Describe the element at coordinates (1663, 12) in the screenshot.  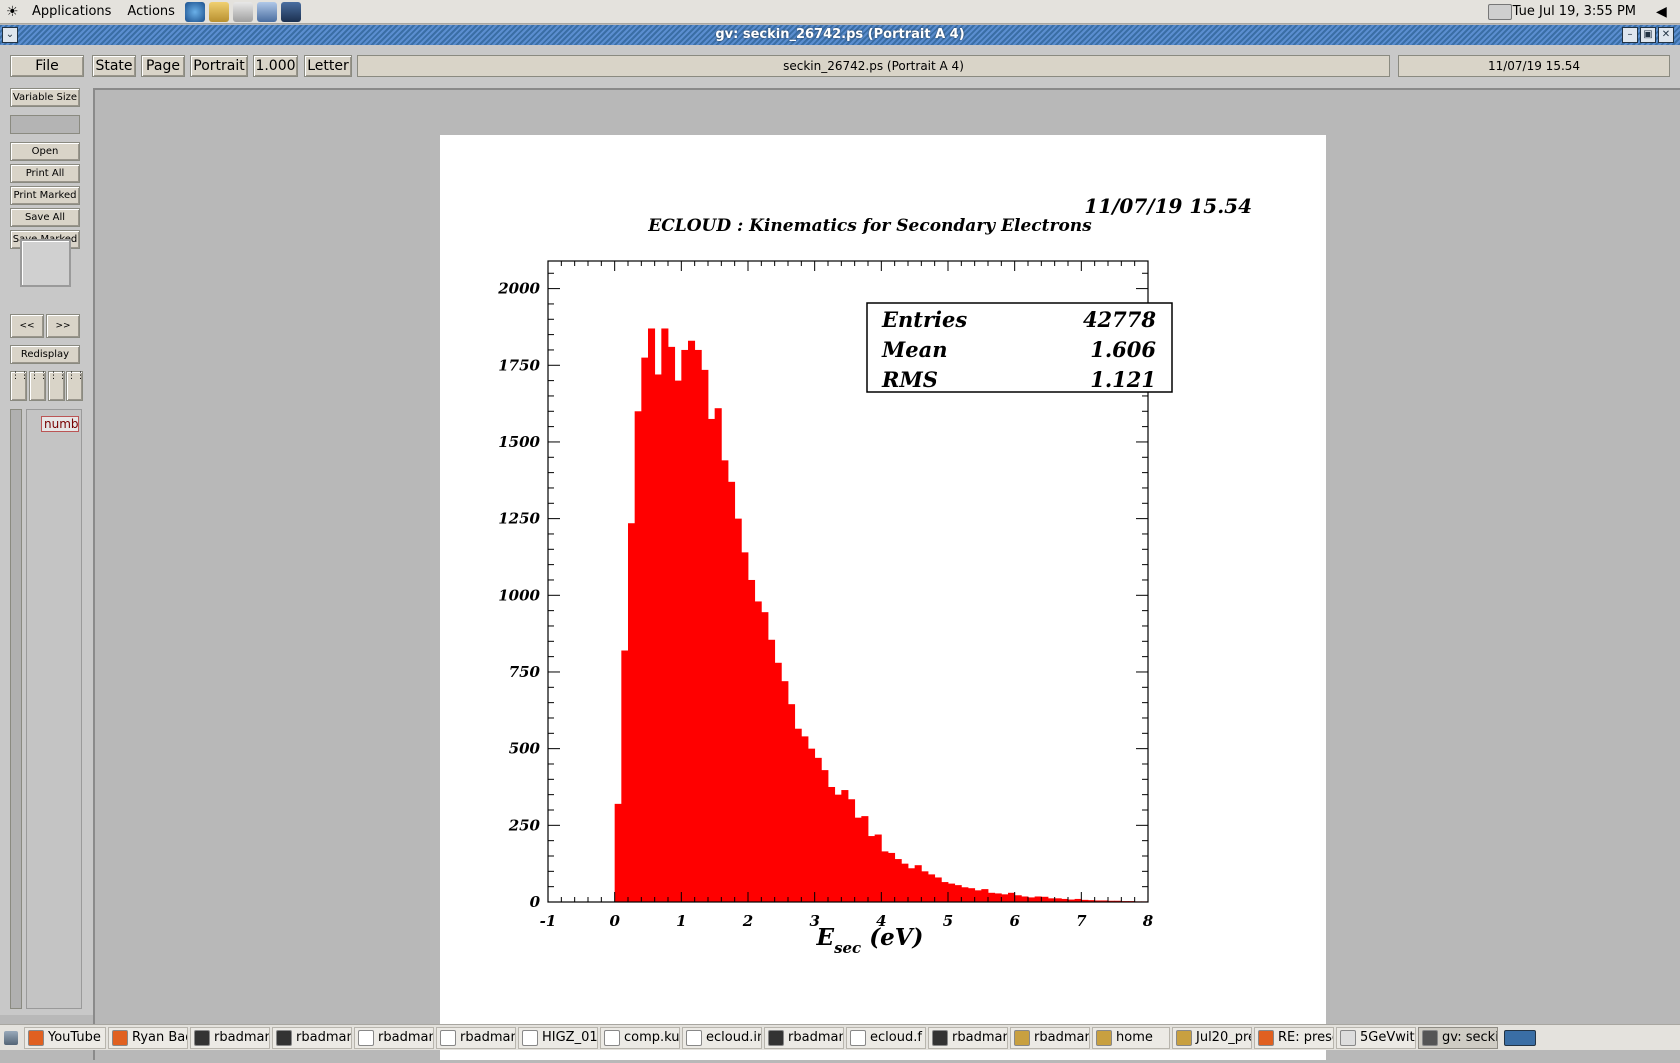
I see `volume-icon: ◀` at that location.